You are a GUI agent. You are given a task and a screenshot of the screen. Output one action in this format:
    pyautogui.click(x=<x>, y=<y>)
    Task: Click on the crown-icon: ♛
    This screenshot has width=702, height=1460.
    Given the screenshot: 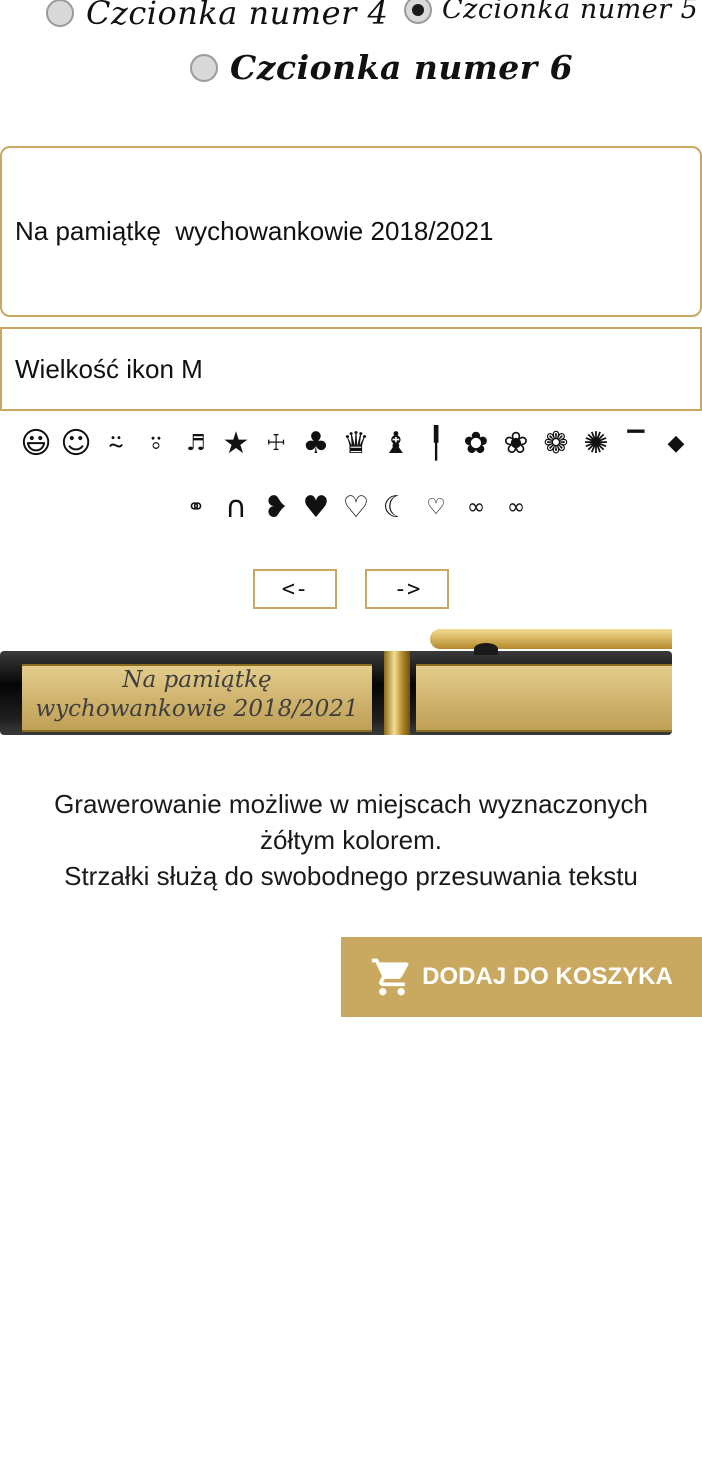 What is the action you would take?
    pyautogui.click(x=356, y=444)
    